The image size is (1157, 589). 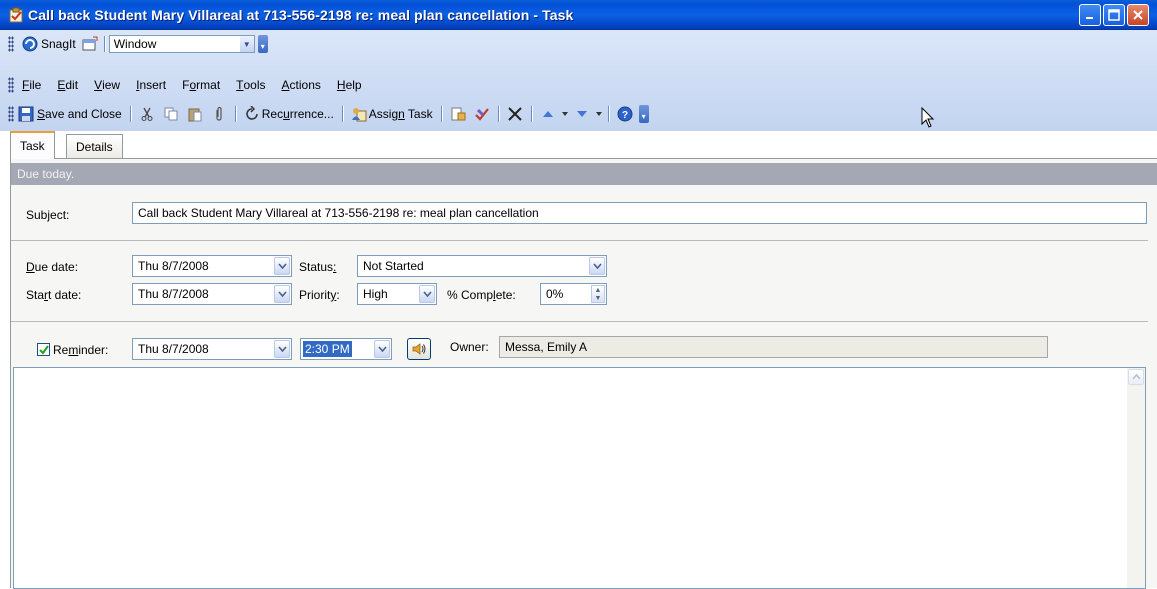 I want to click on paperclip-icon, so click(x=219, y=113).